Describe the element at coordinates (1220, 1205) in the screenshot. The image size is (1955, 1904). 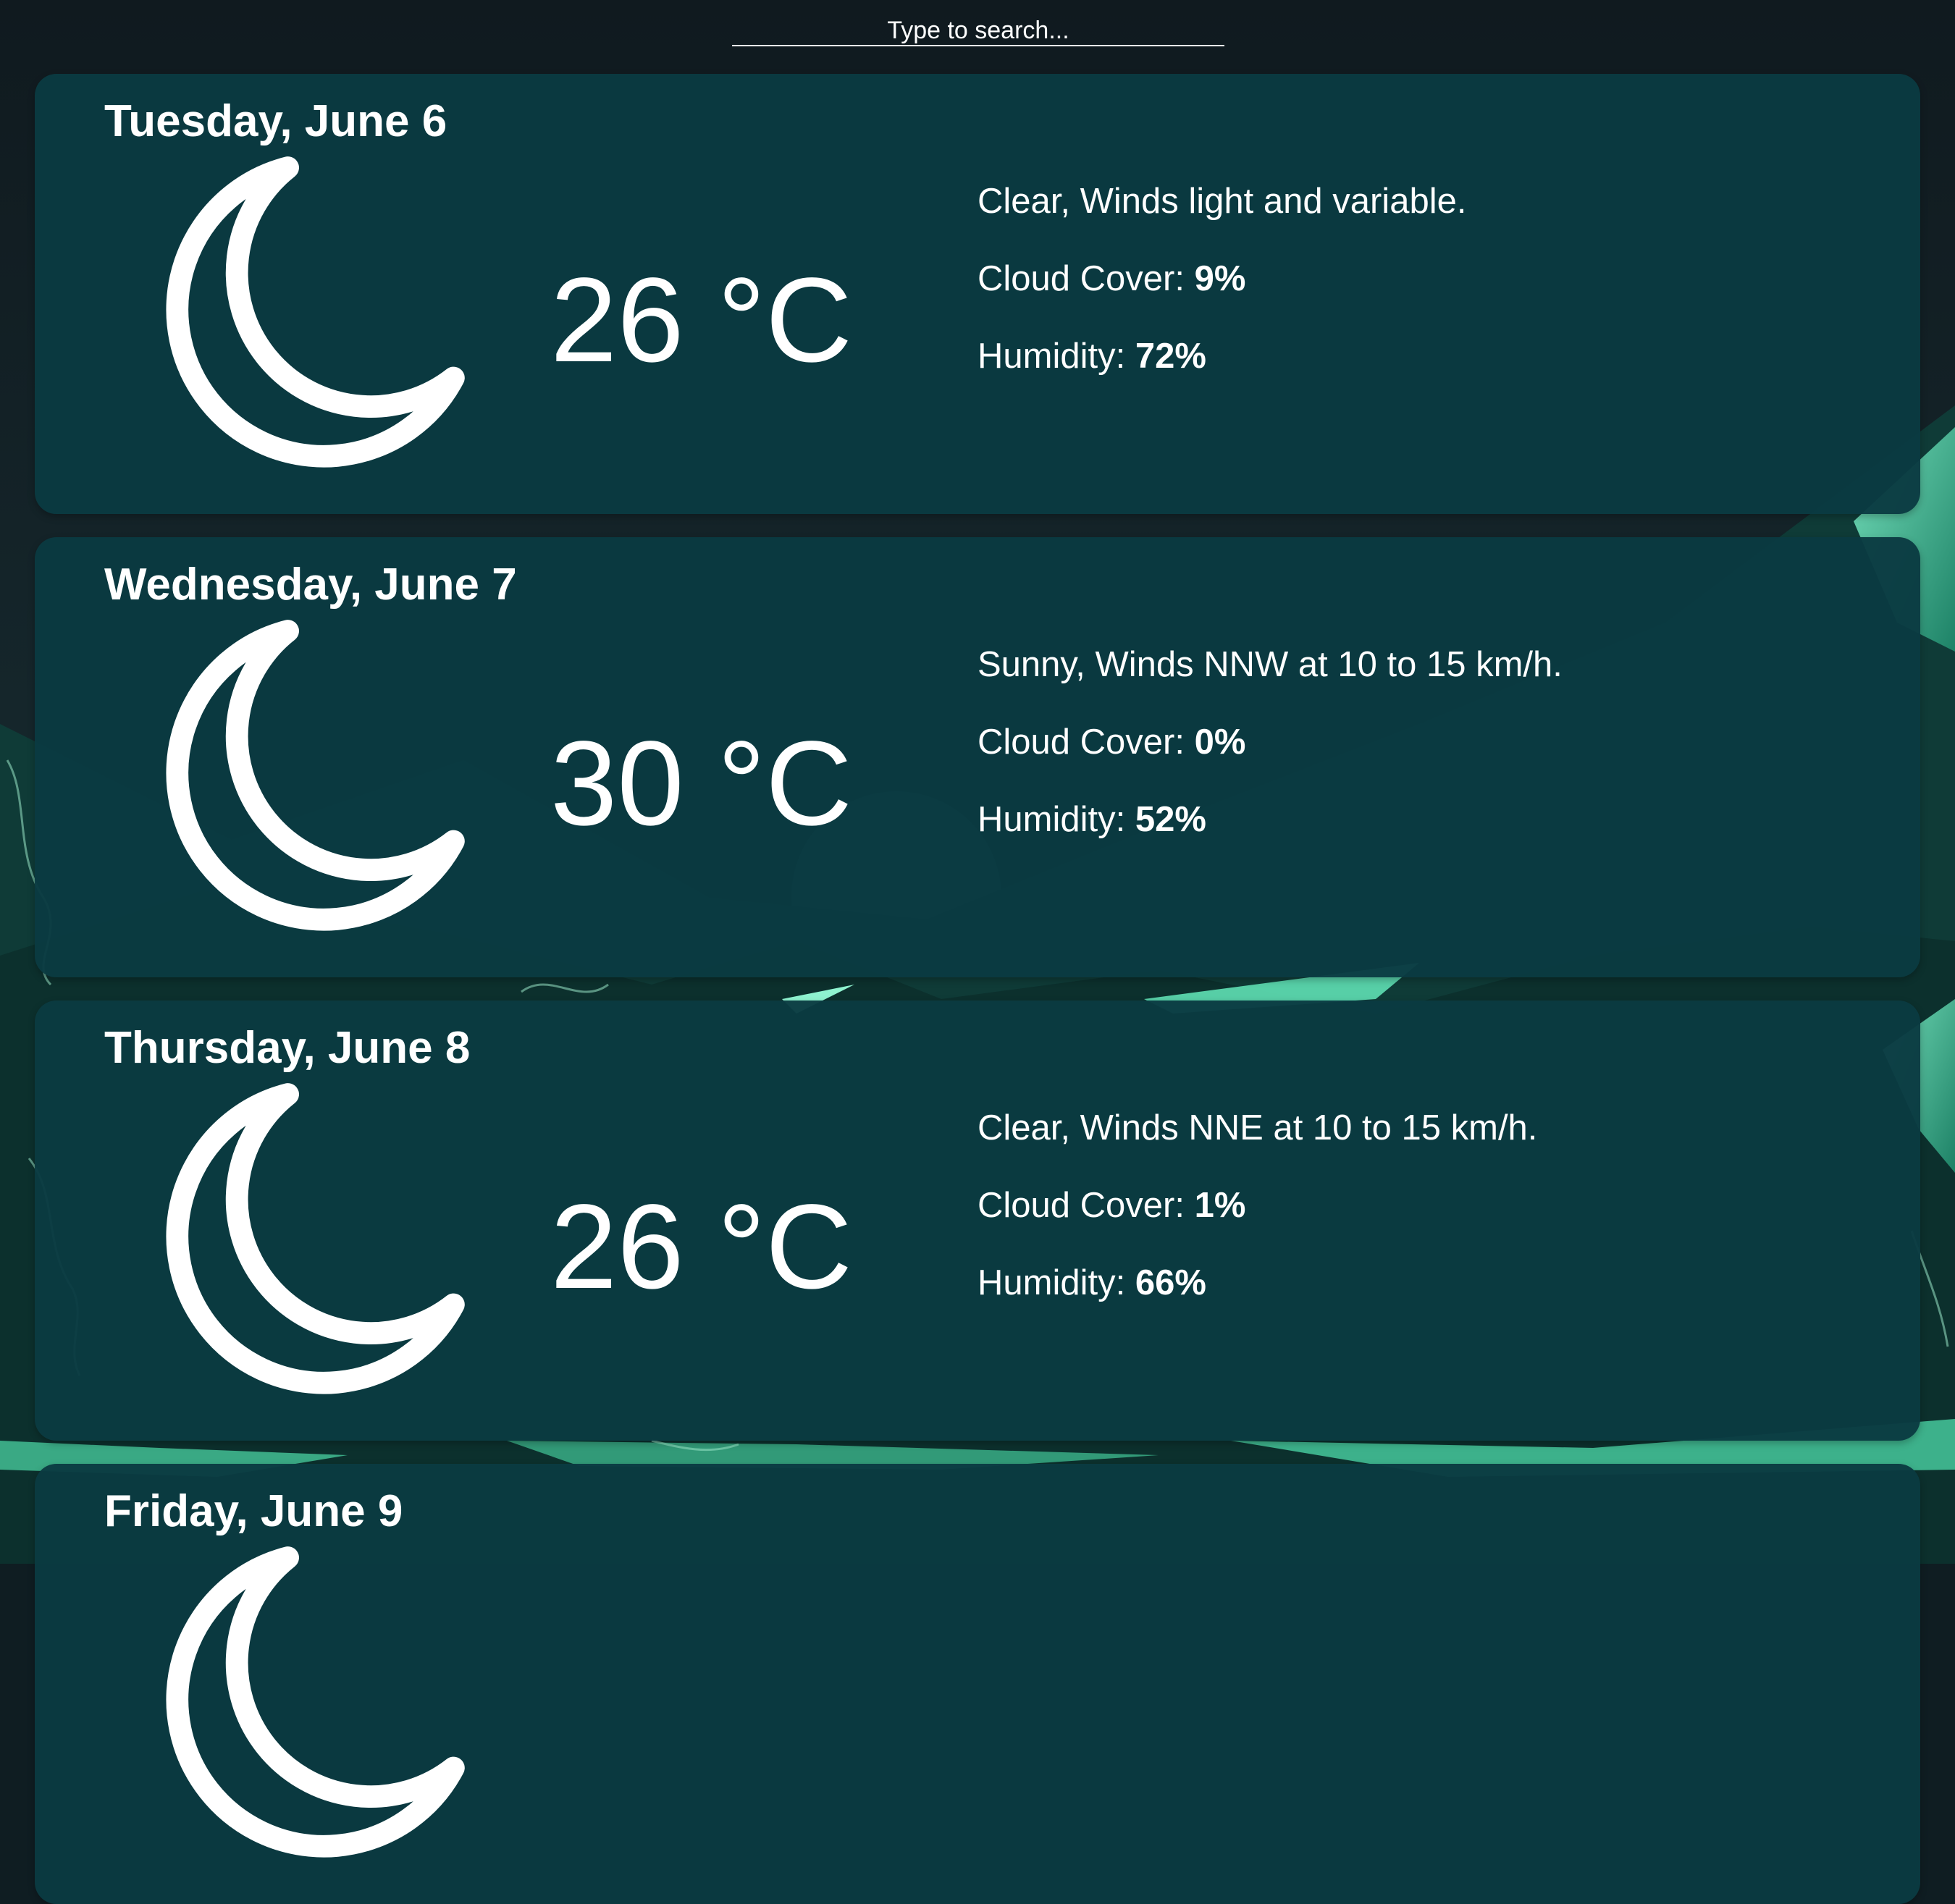
I see `cloud-cover-value: 1%` at that location.